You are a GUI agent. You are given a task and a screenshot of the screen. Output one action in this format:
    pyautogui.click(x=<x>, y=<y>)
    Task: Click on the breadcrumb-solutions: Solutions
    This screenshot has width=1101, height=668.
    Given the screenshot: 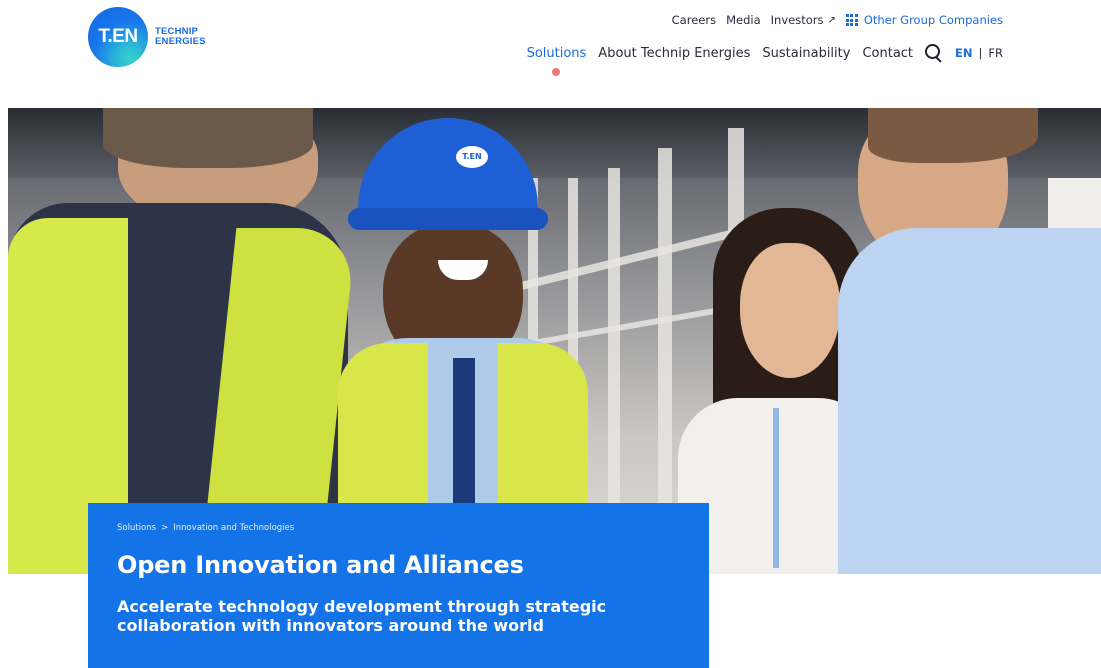 What is the action you would take?
    pyautogui.click(x=136, y=528)
    